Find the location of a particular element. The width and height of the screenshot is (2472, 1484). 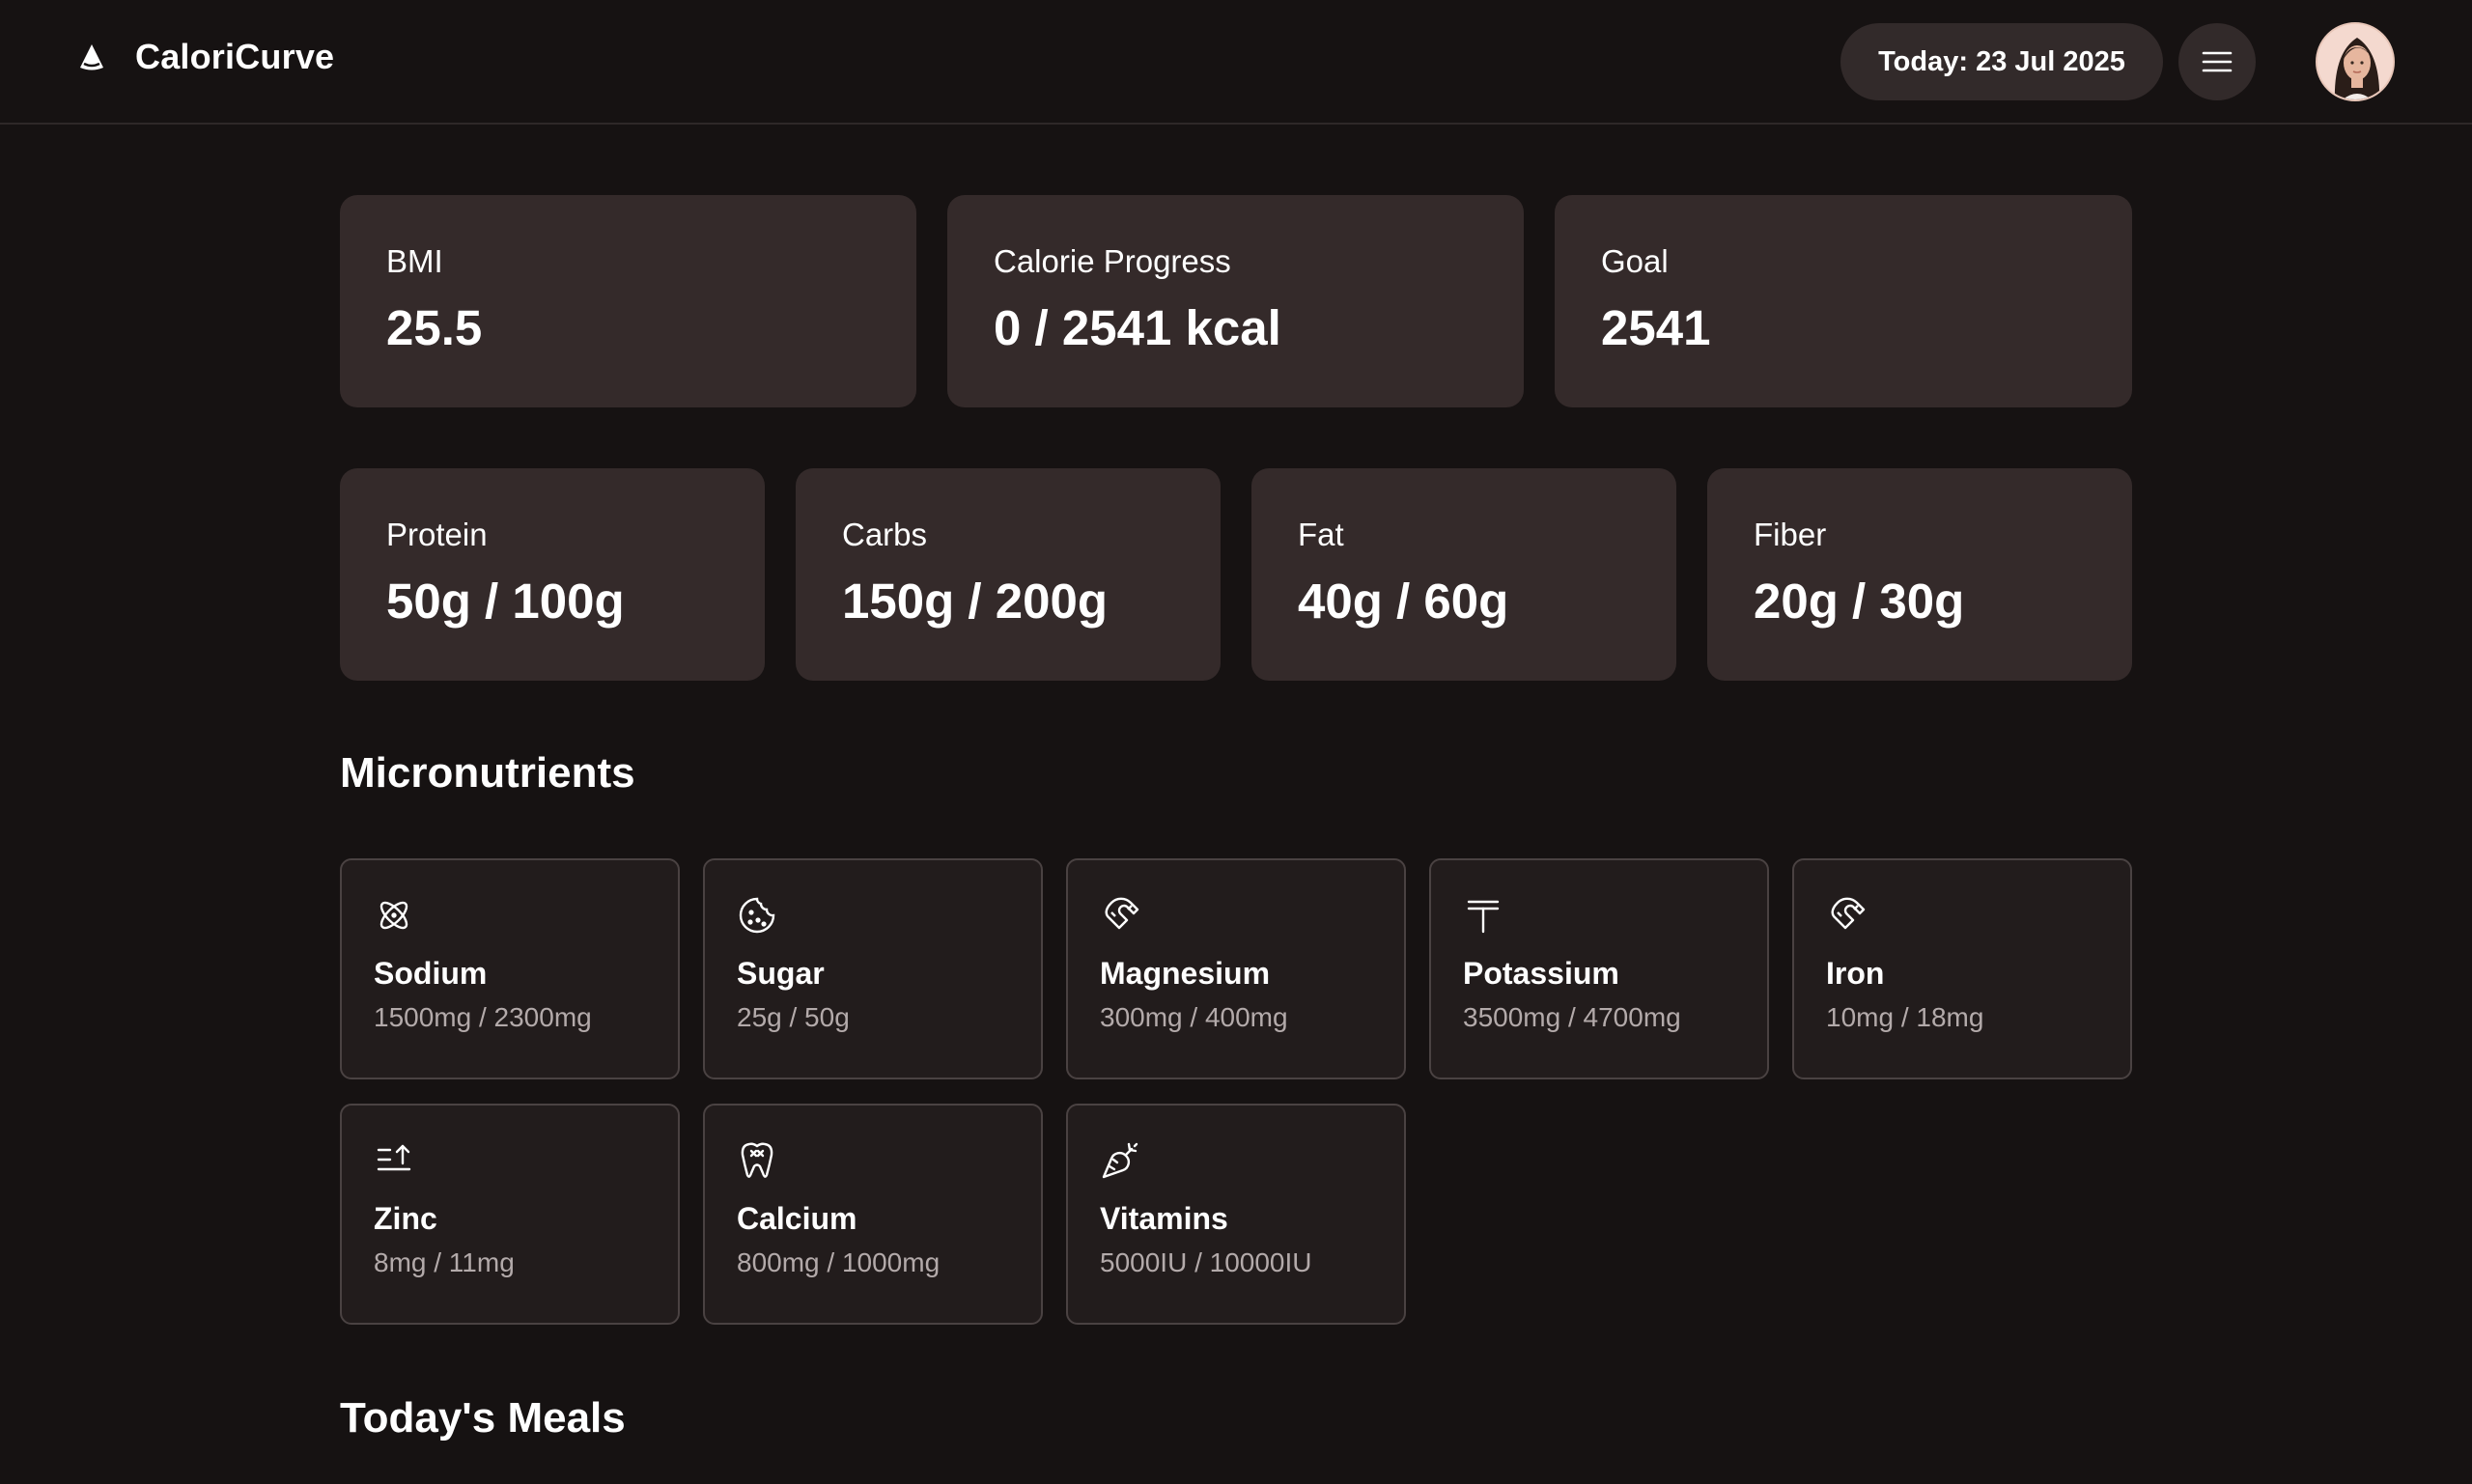

hamburger-icon is located at coordinates (2217, 62).